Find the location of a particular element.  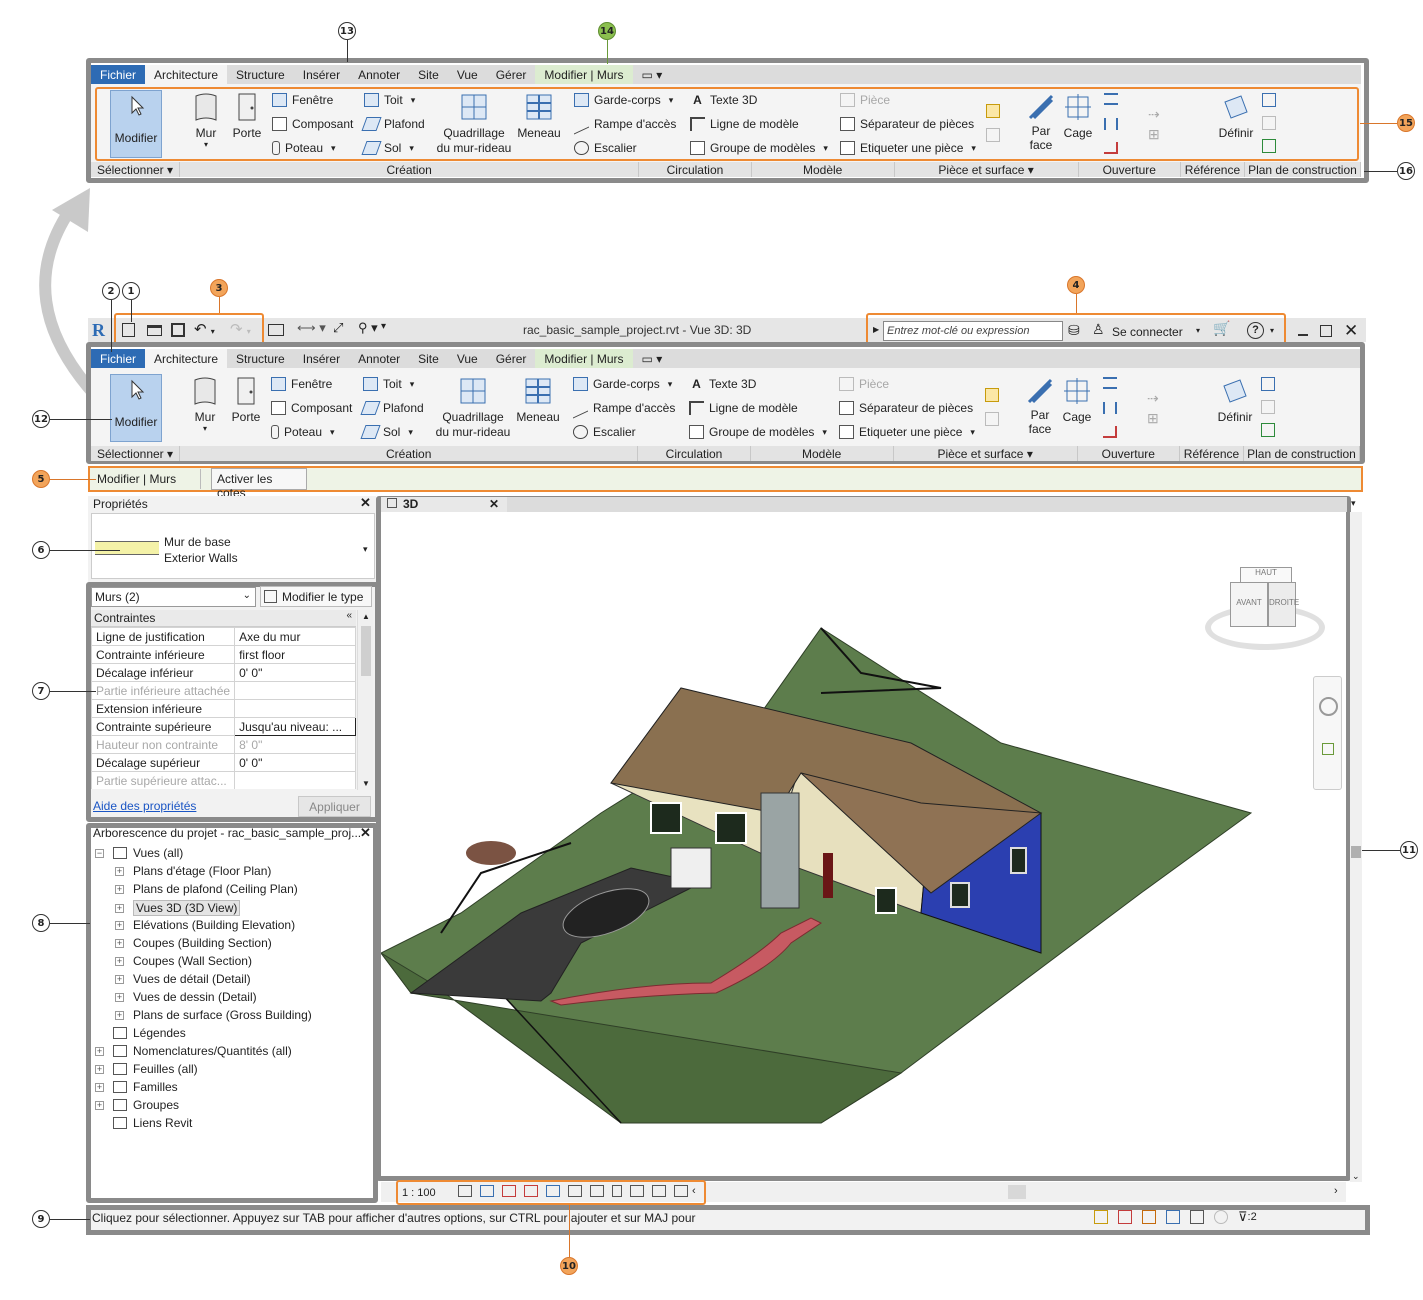

tree-item: + Coupes (Wall Section) is located at coordinates (183, 961).